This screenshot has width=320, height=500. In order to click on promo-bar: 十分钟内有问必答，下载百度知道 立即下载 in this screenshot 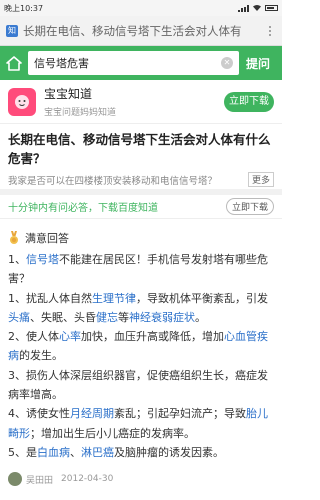, I will do `click(141, 207)`.